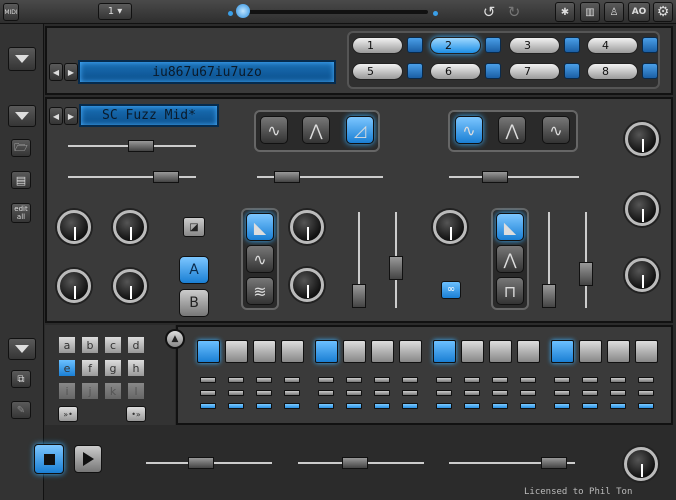  Describe the element at coordinates (90, 368) in the screenshot. I see `pattern-f-button: f` at that location.